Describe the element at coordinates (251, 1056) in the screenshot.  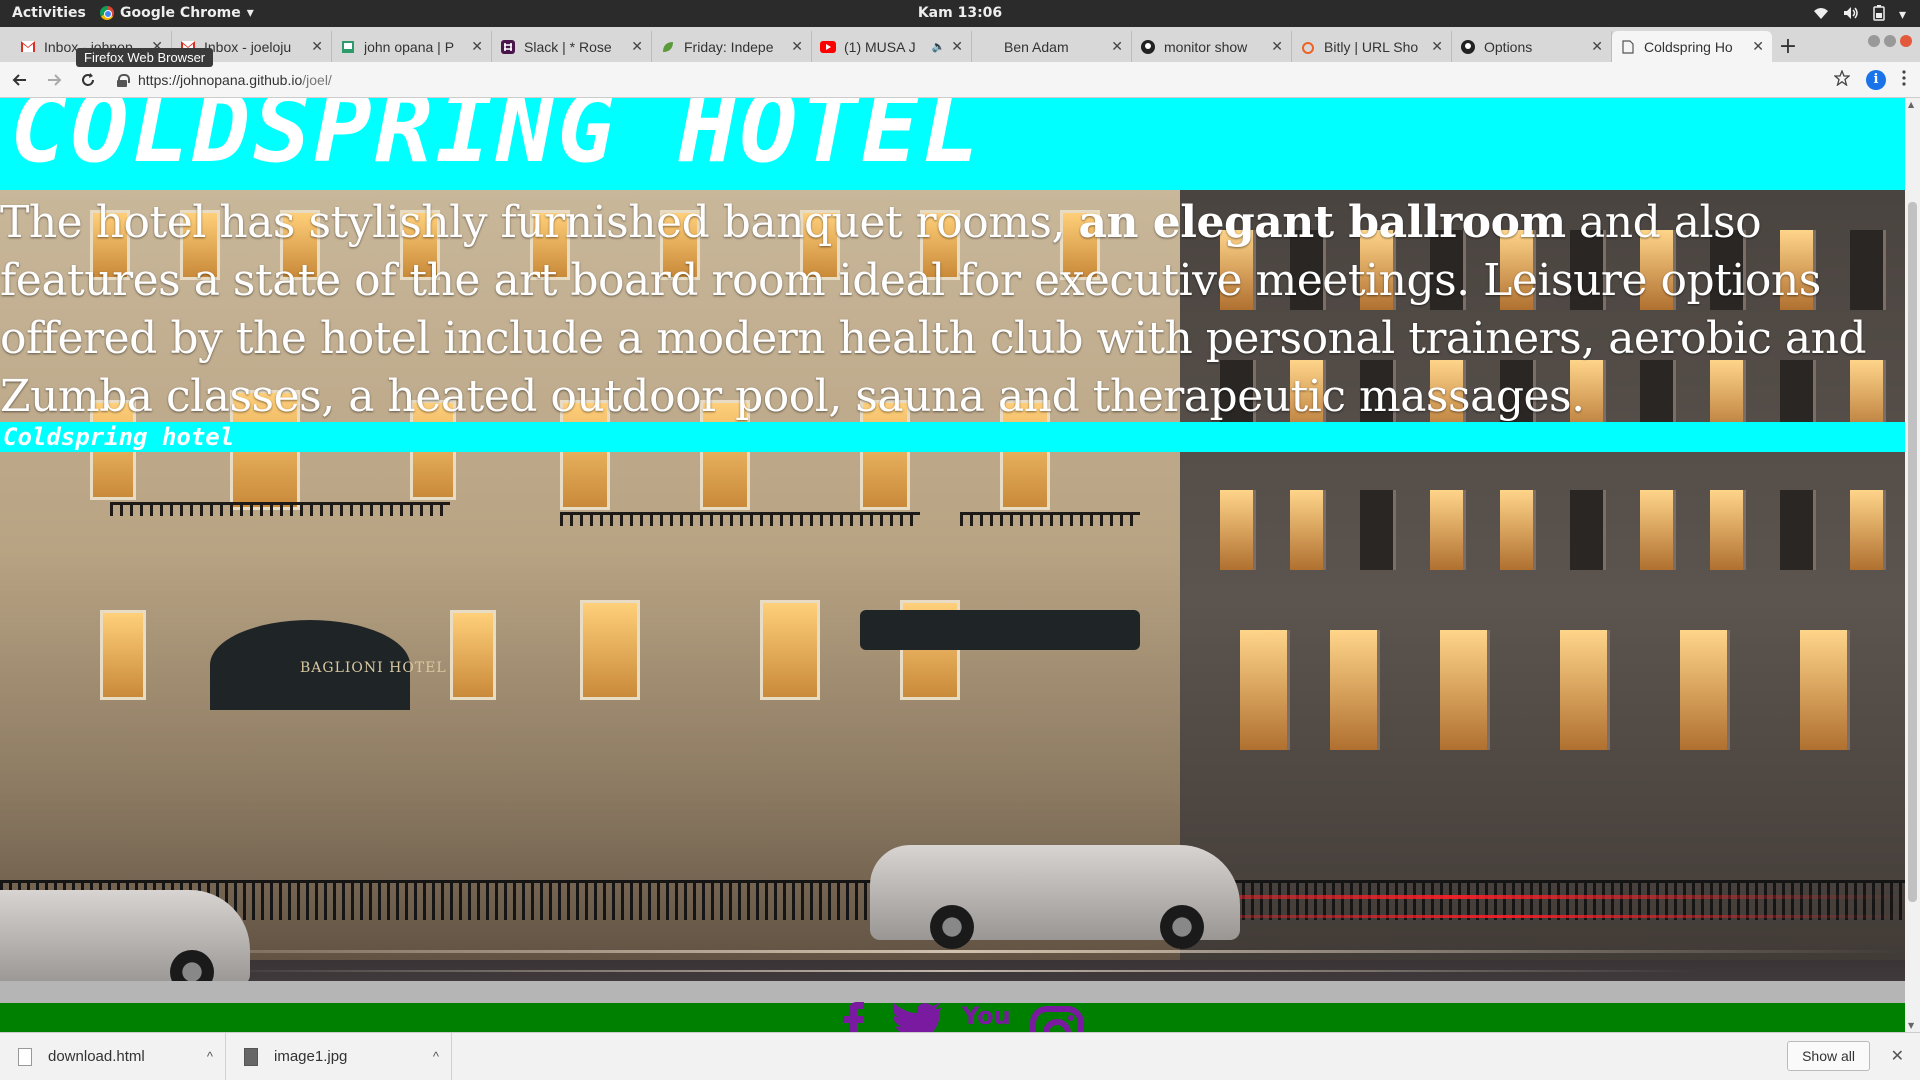
I see `image-file-icon` at that location.